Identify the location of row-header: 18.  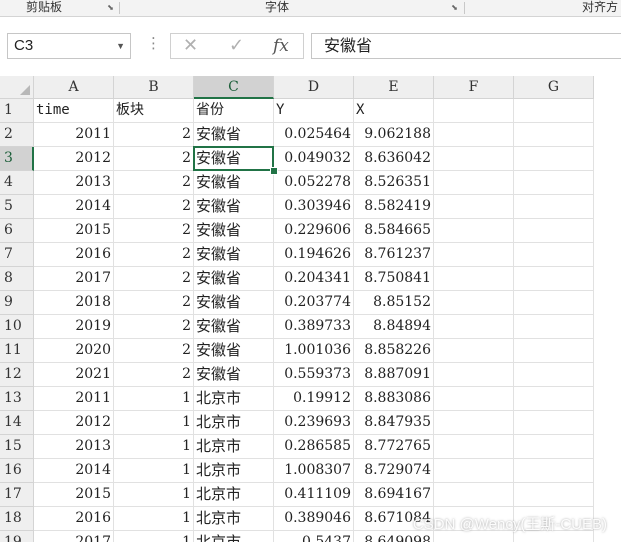
(17, 519).